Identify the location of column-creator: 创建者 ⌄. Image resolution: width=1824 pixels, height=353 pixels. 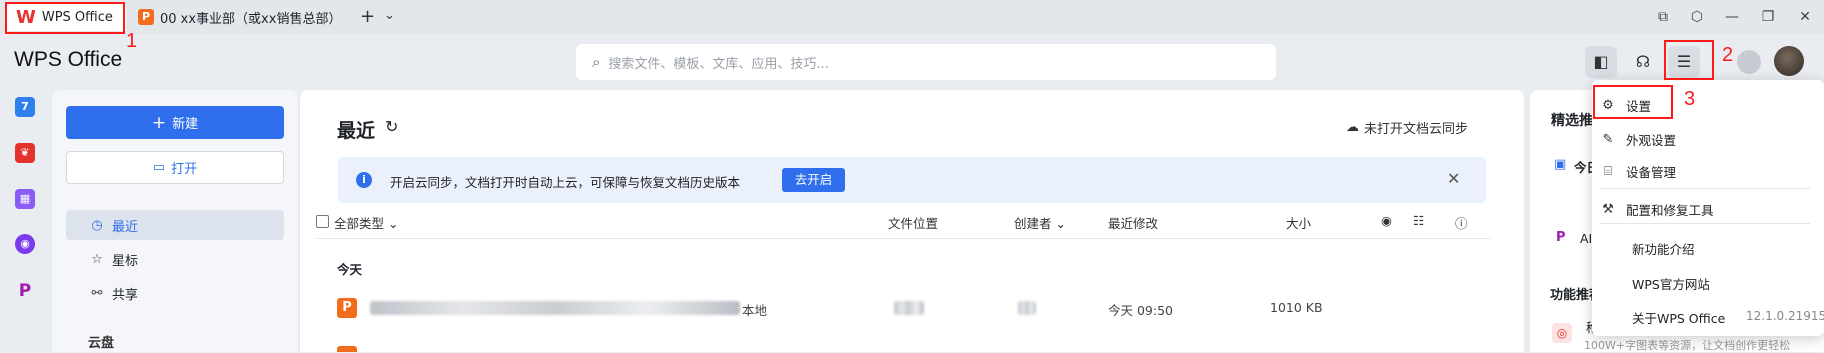
(1040, 222).